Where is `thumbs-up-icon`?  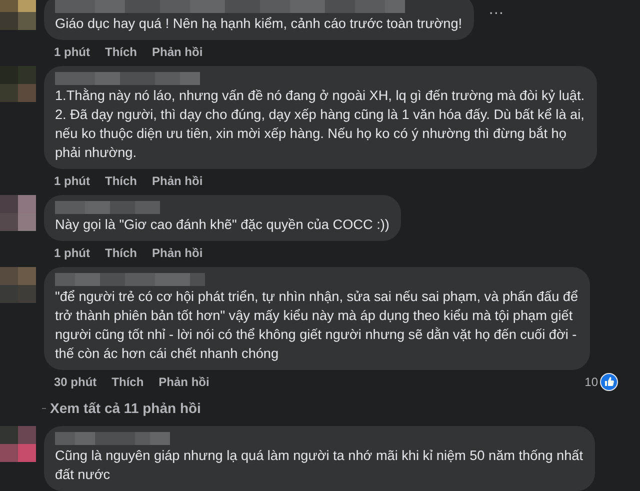
thumbs-up-icon is located at coordinates (609, 382).